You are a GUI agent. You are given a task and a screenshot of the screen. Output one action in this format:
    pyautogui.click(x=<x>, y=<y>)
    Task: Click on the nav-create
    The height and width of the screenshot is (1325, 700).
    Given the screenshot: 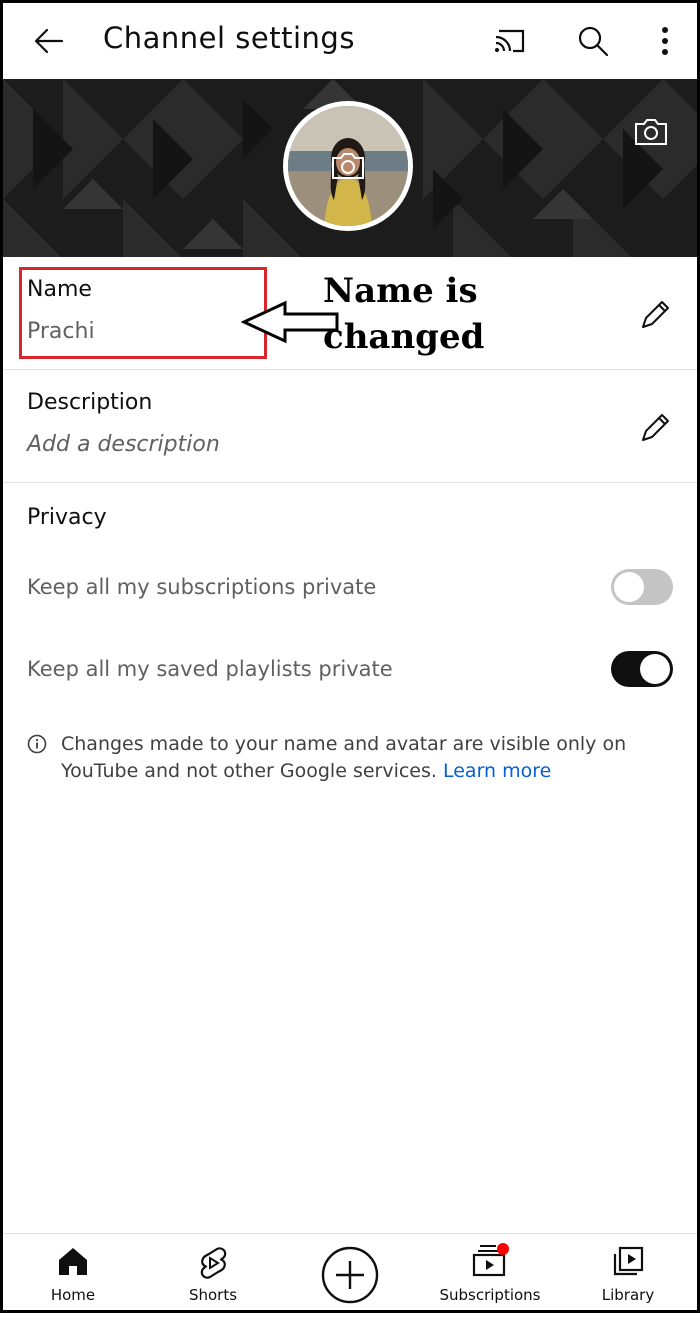 What is the action you would take?
    pyautogui.click(x=350, y=1272)
    